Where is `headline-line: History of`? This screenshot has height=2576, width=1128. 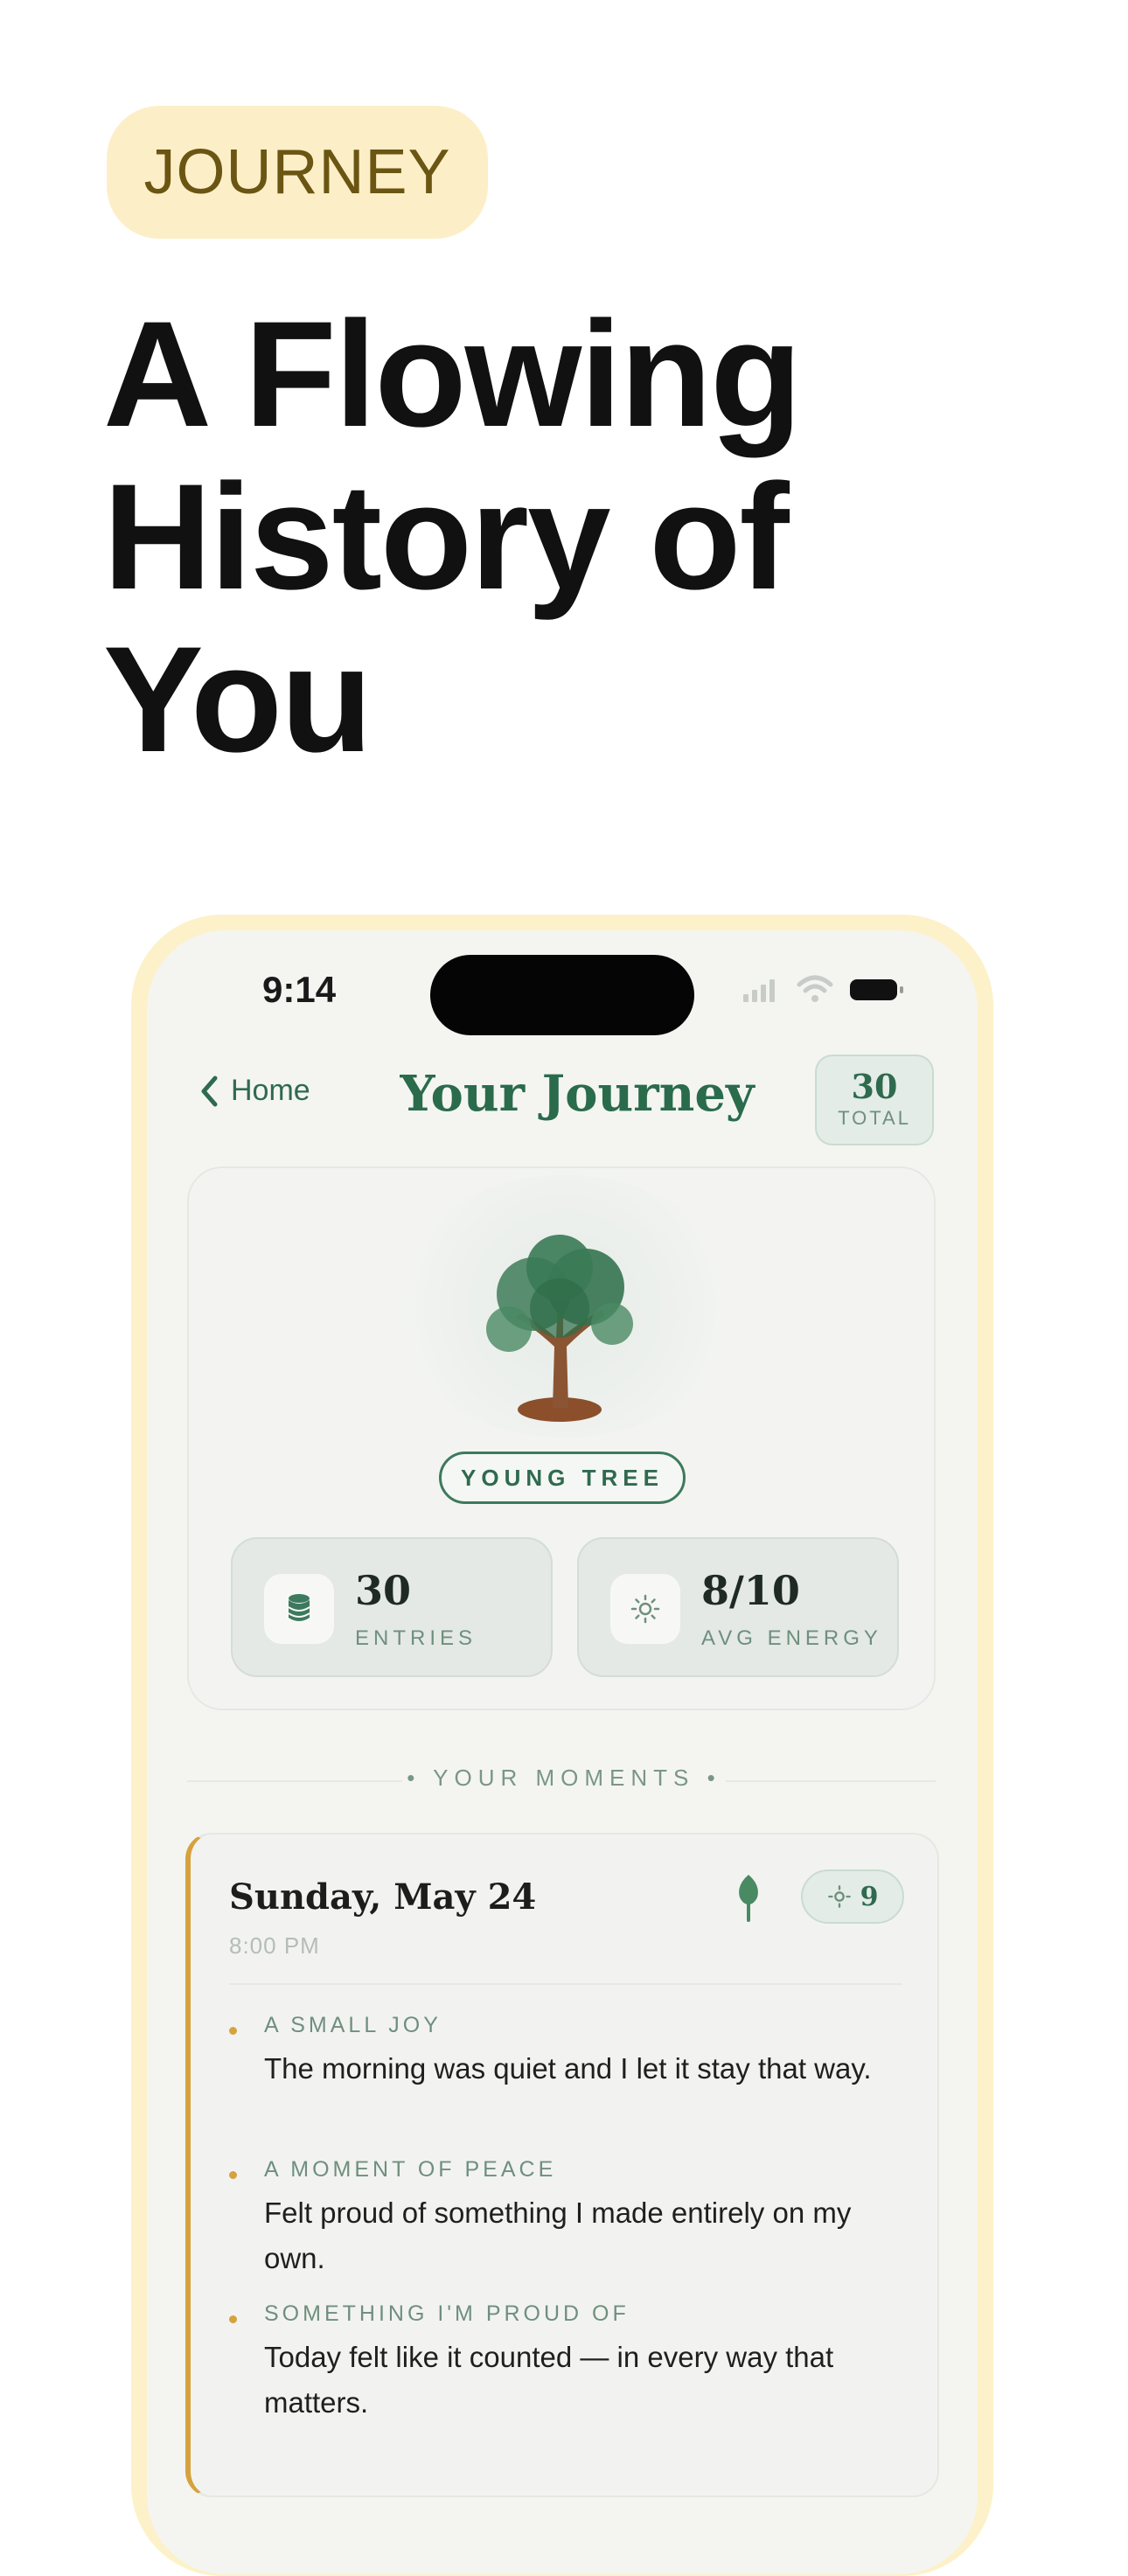 headline-line: History of is located at coordinates (446, 537).